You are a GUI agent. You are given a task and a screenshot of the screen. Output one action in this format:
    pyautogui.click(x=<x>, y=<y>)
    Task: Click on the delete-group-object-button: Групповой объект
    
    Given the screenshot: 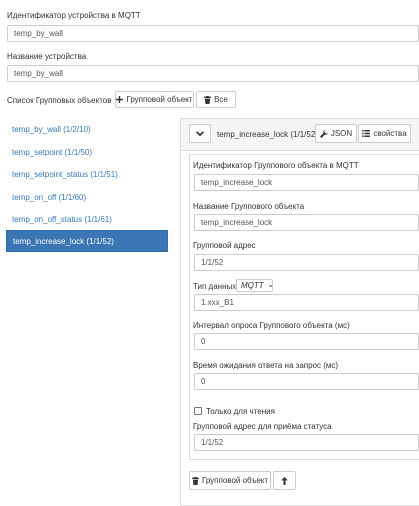 What is the action you would take?
    pyautogui.click(x=230, y=480)
    